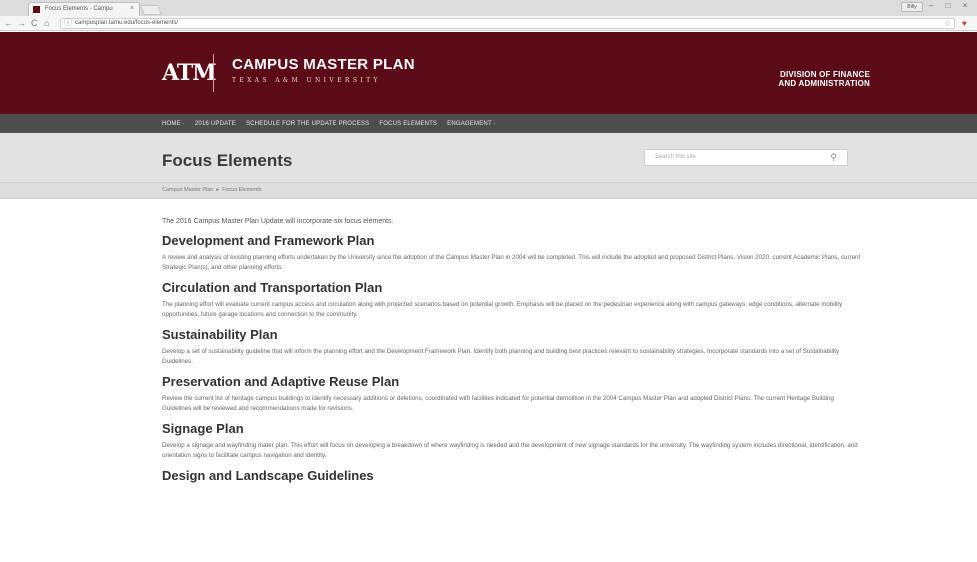 This screenshot has width=977, height=562. I want to click on favicon-icon, so click(36, 9).